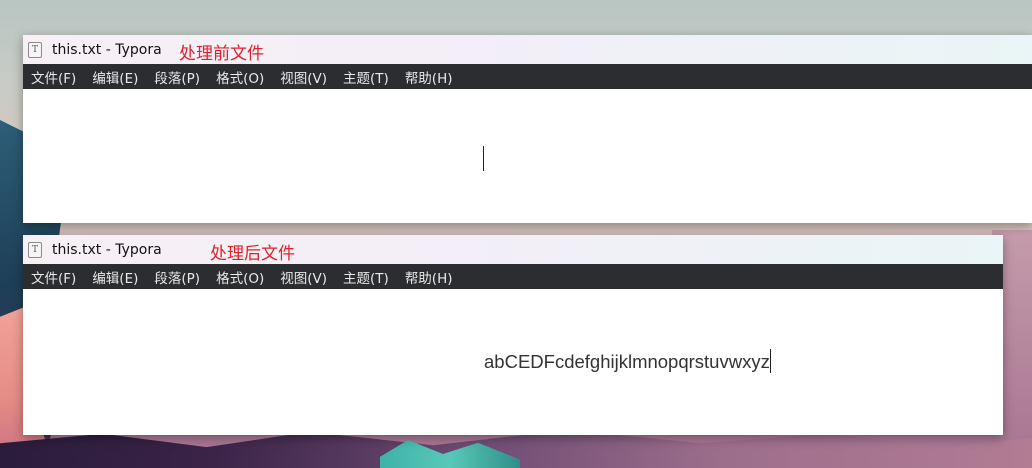 The image size is (1032, 468). I want to click on annotation-label: 处理后文件, so click(252, 254).